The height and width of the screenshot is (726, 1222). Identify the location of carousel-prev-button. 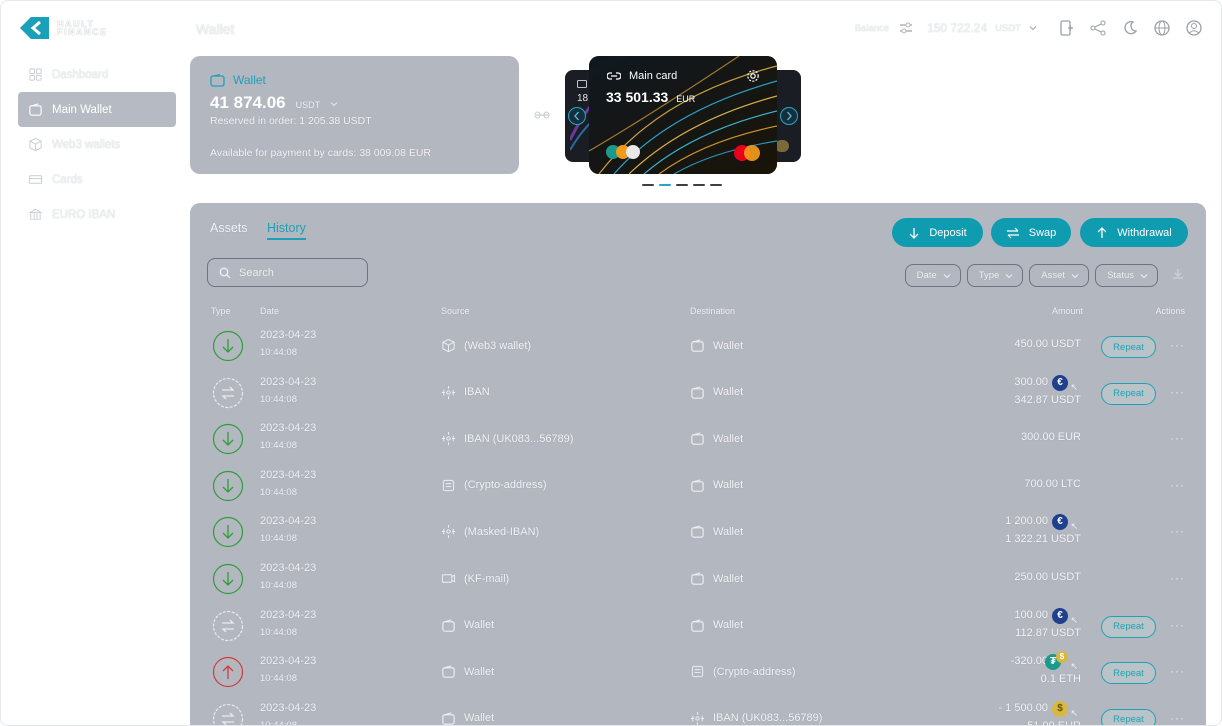
(577, 116).